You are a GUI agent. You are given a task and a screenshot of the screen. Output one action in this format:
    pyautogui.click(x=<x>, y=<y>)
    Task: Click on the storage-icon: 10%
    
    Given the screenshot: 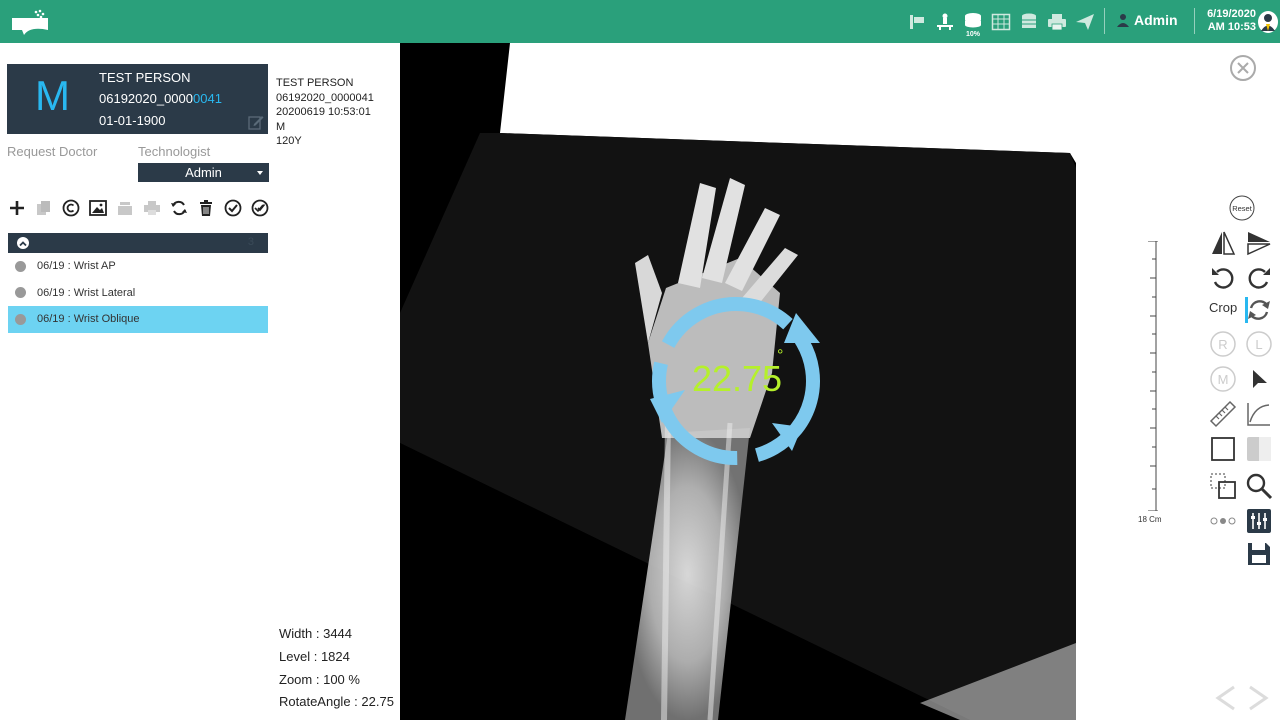 What is the action you would take?
    pyautogui.click(x=973, y=23)
    